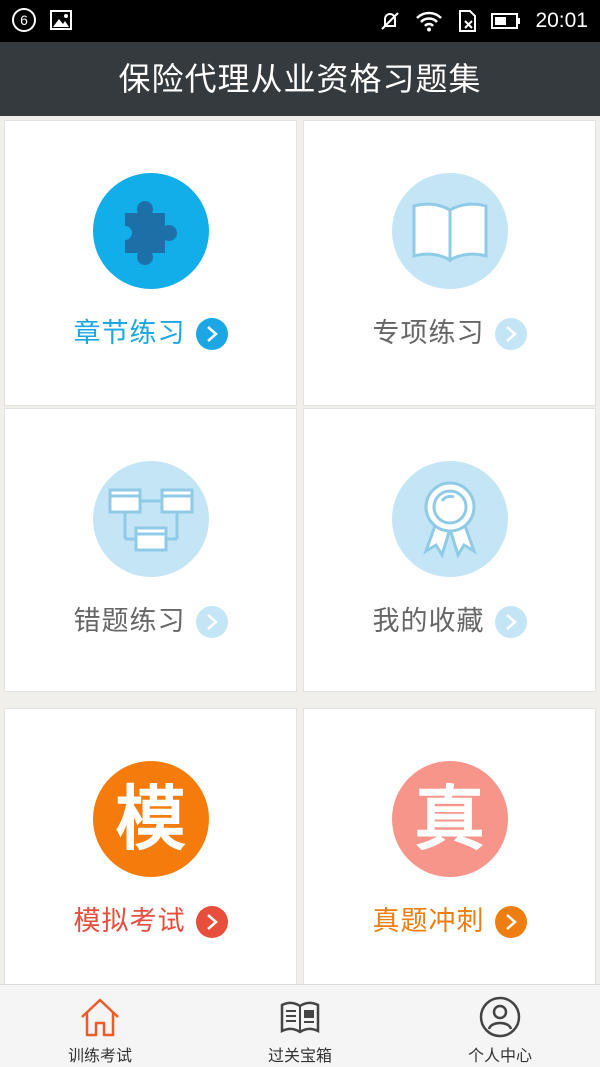 This screenshot has height=1067, width=600. Describe the element at coordinates (300, 21) in the screenshot. I see `status-bar: 6 20:01` at that location.